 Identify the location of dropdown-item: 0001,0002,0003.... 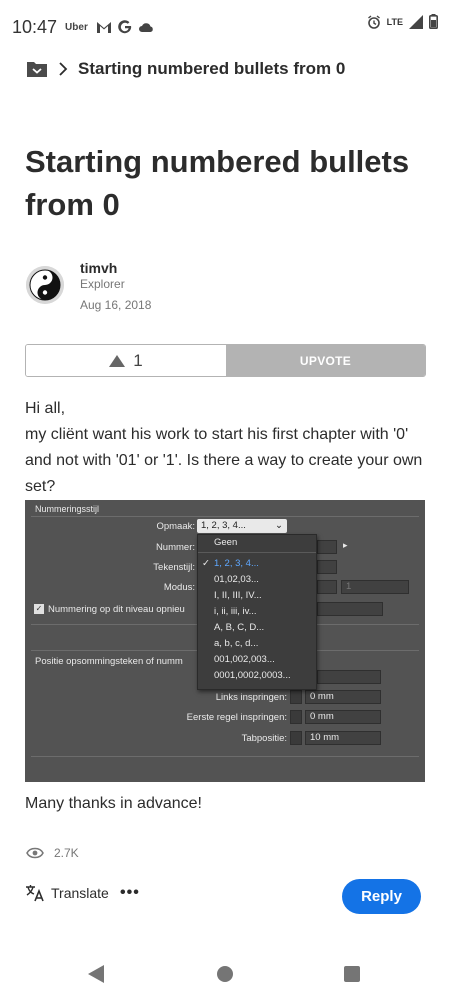
(252, 675).